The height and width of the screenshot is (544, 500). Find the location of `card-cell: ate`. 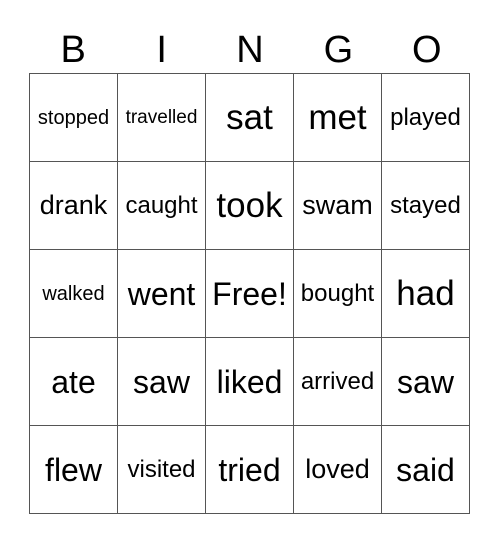

card-cell: ate is located at coordinates (73, 381).